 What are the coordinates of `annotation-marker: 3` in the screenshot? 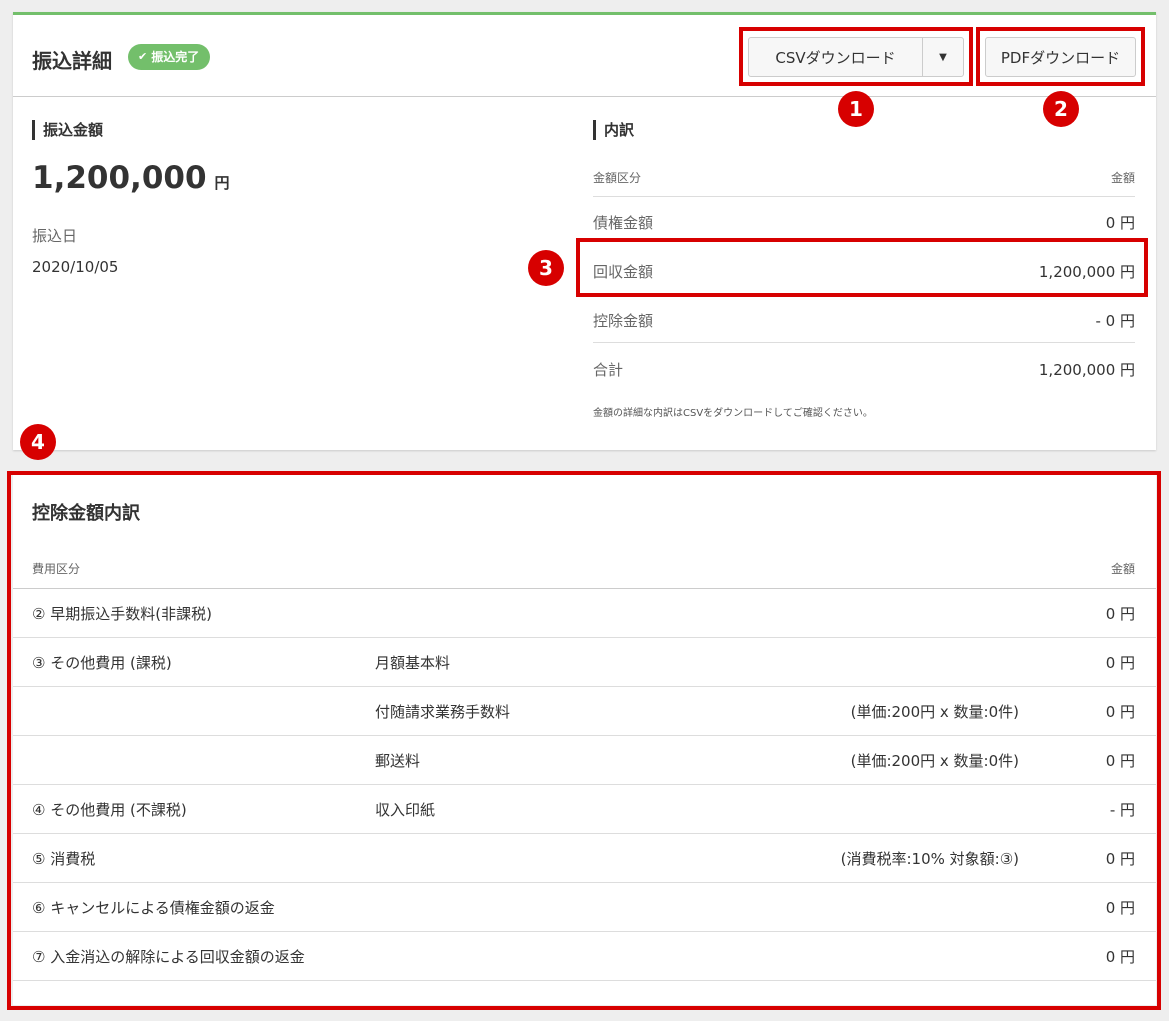 It's located at (546, 268).